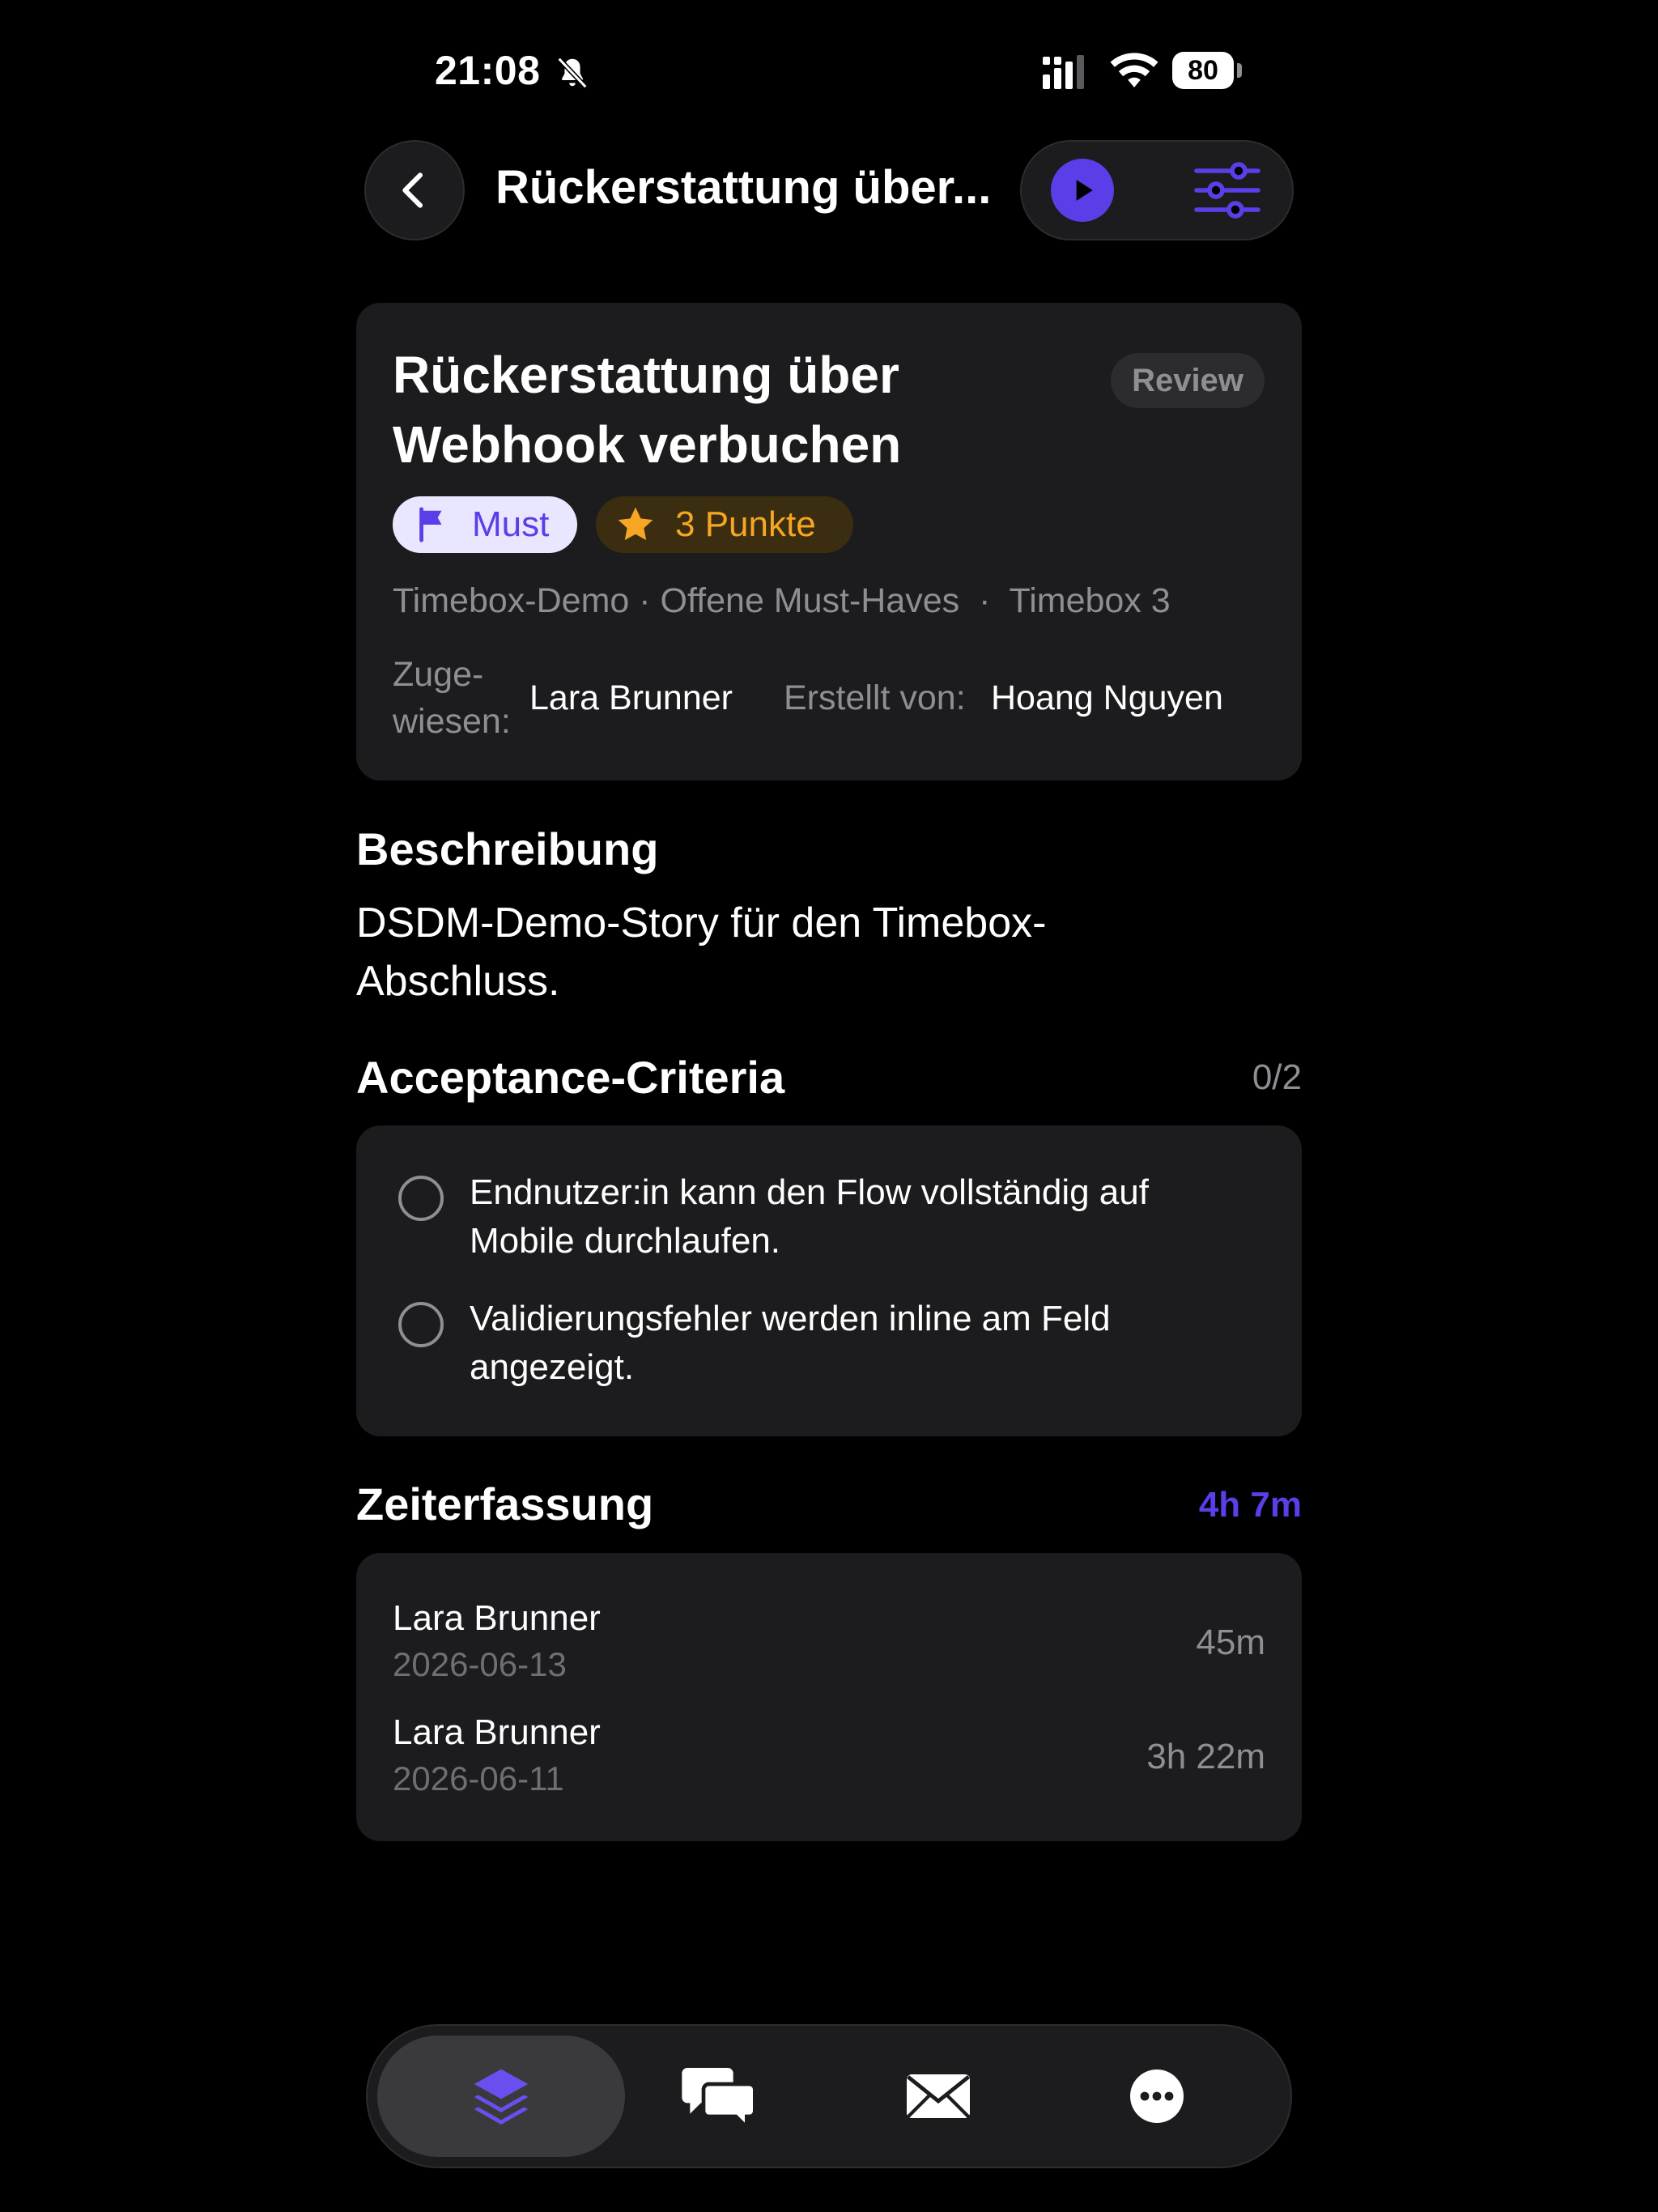 This screenshot has width=1658, height=2212. What do you see at coordinates (505, 1504) in the screenshot?
I see `time-tracking-title: Zeiterfassung` at bounding box center [505, 1504].